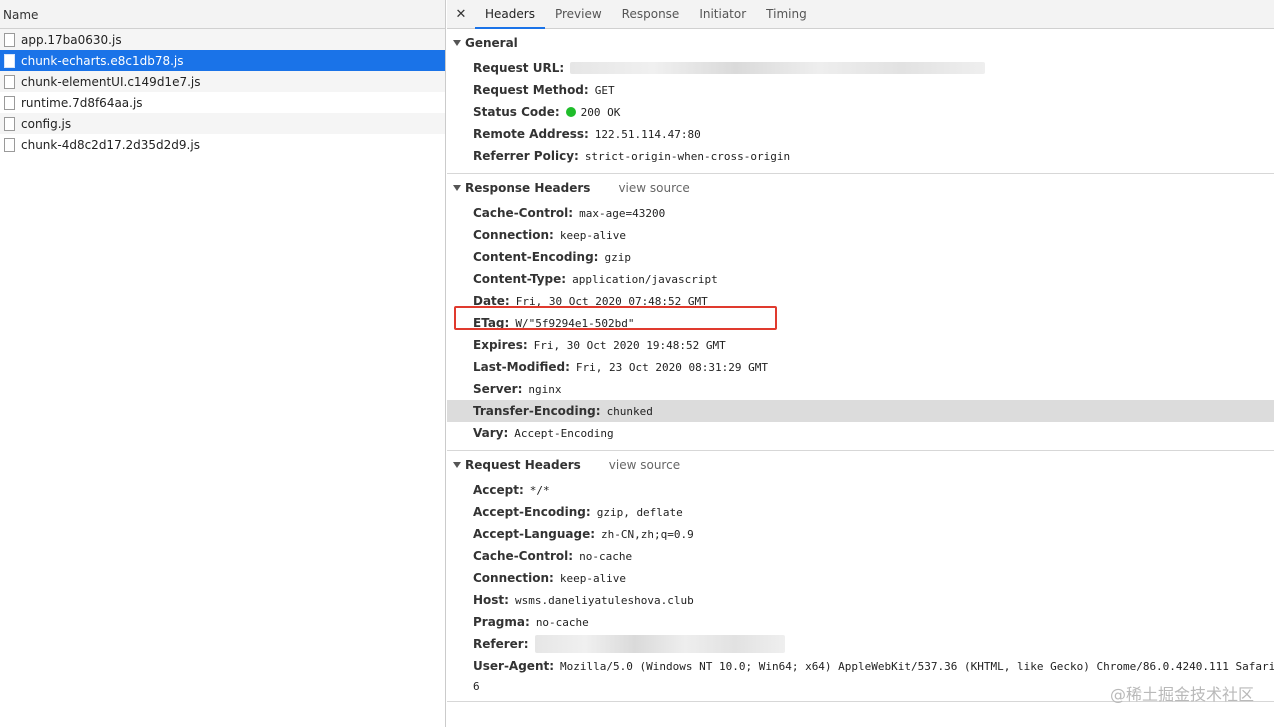  Describe the element at coordinates (687, 156) in the screenshot. I see `header-value: strict-origin-when-cross-origin` at that location.